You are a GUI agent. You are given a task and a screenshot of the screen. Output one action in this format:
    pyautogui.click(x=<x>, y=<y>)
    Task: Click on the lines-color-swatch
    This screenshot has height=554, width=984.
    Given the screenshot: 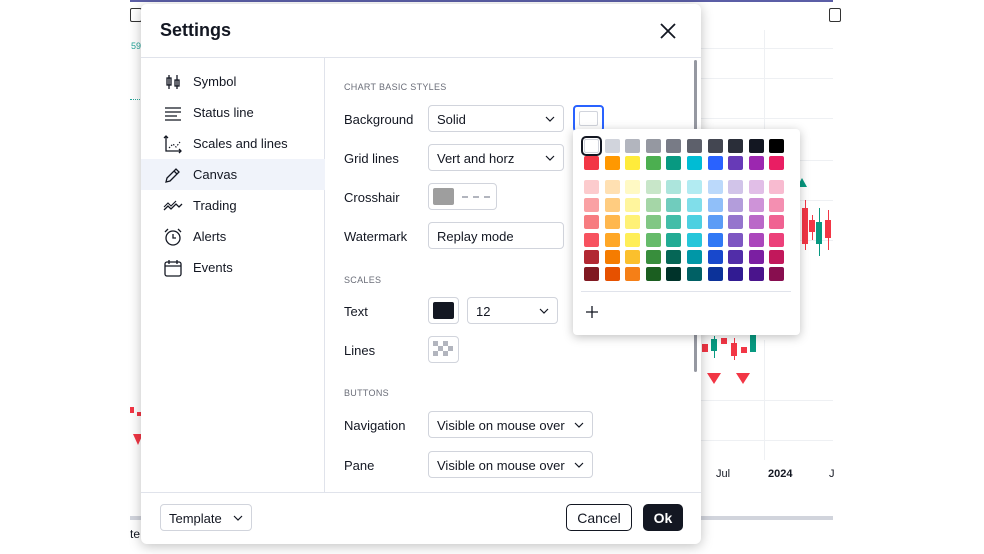 What is the action you would take?
    pyautogui.click(x=443, y=349)
    